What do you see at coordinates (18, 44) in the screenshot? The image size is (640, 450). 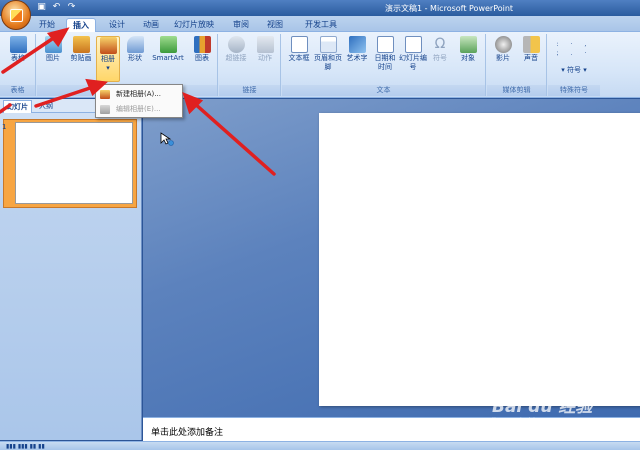 I see `table-icon` at bounding box center [18, 44].